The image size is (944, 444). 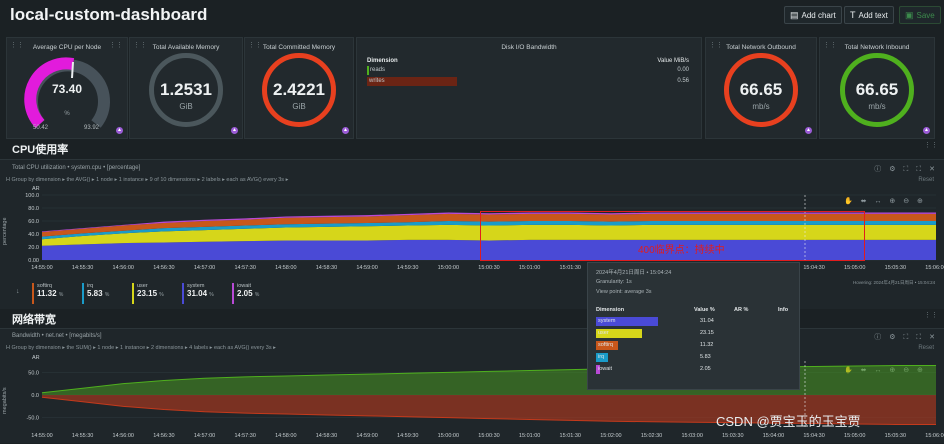 I want to click on gauge-title: Total Available Memory, so click(x=186, y=47).